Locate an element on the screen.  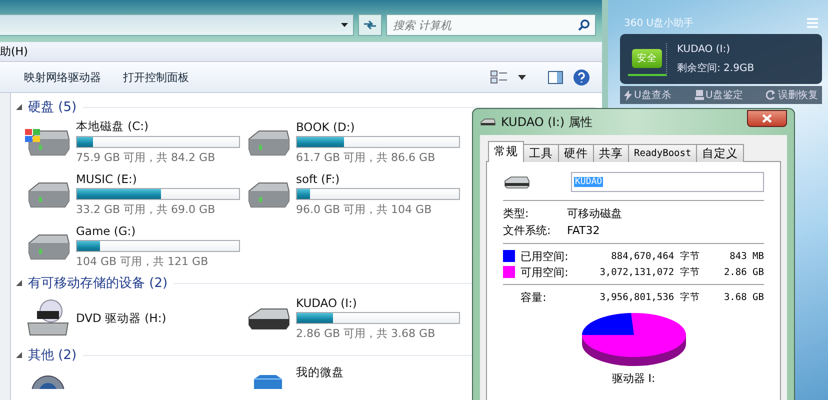
preview-pane-icon is located at coordinates (555, 77).